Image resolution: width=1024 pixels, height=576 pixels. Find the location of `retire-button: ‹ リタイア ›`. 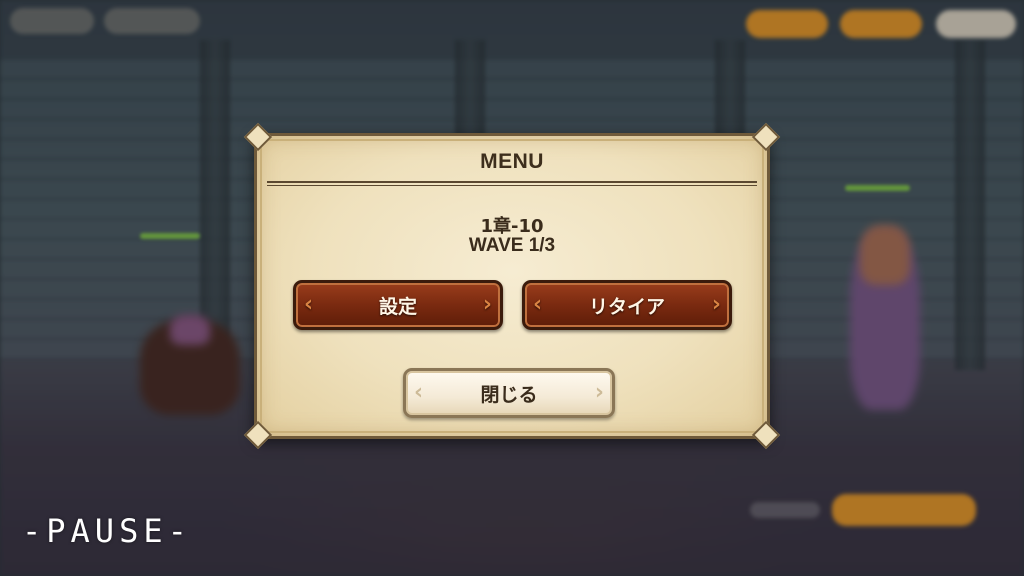

retire-button: ‹ リタイア › is located at coordinates (627, 305).